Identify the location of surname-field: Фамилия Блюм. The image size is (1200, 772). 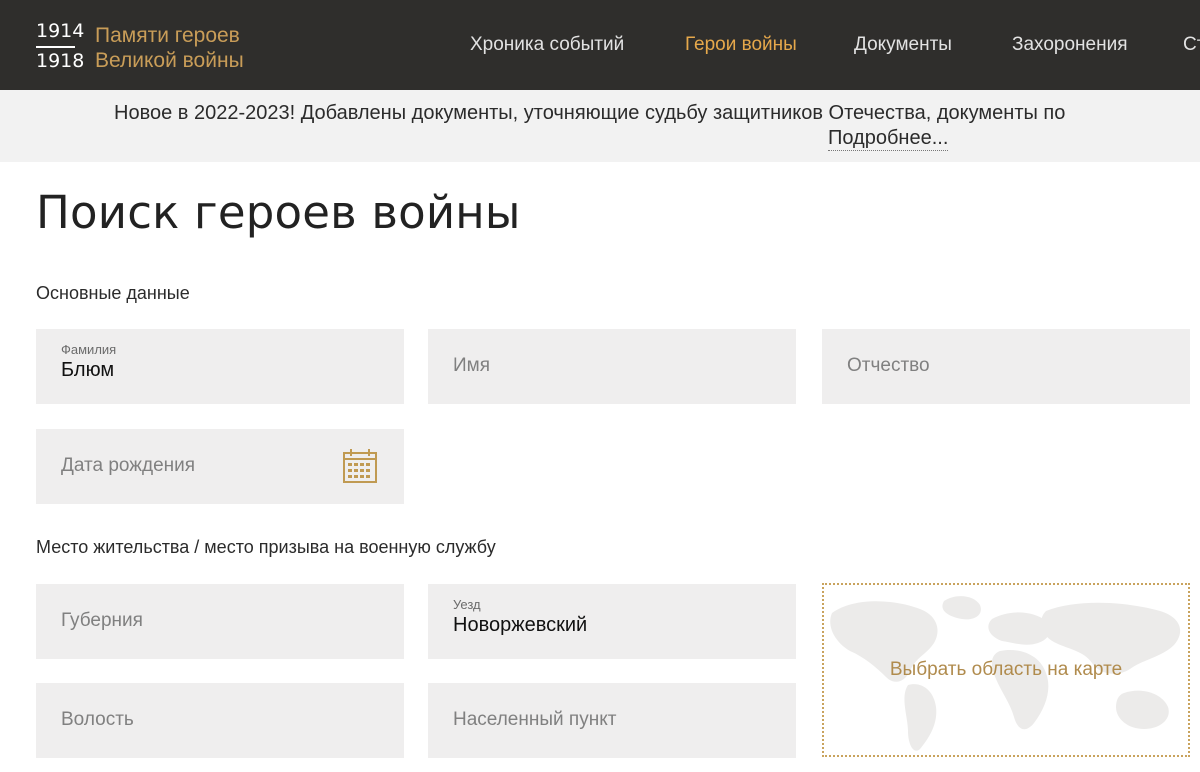
(220, 366).